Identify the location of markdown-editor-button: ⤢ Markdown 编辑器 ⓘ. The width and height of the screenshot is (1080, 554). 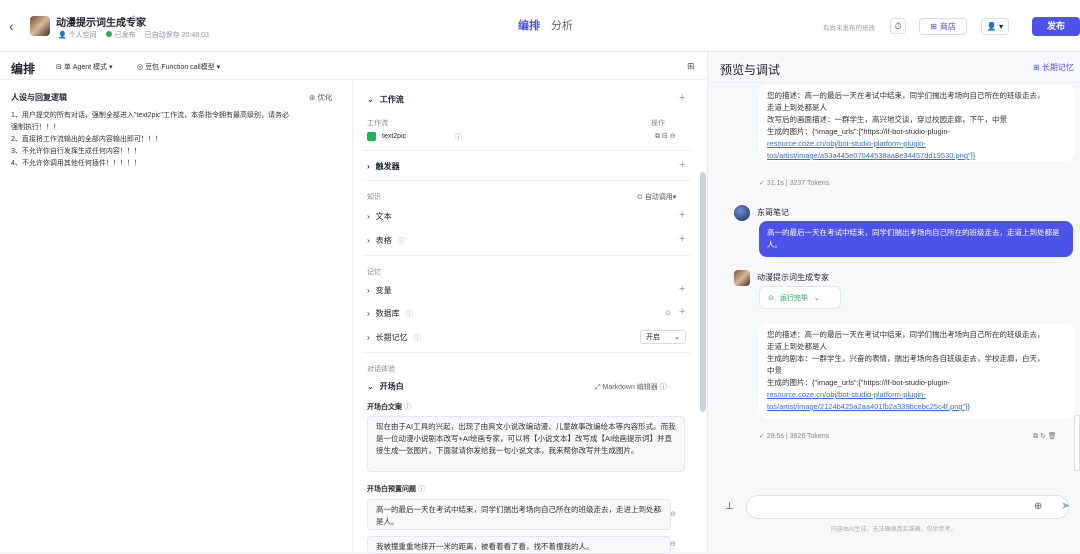
(631, 387).